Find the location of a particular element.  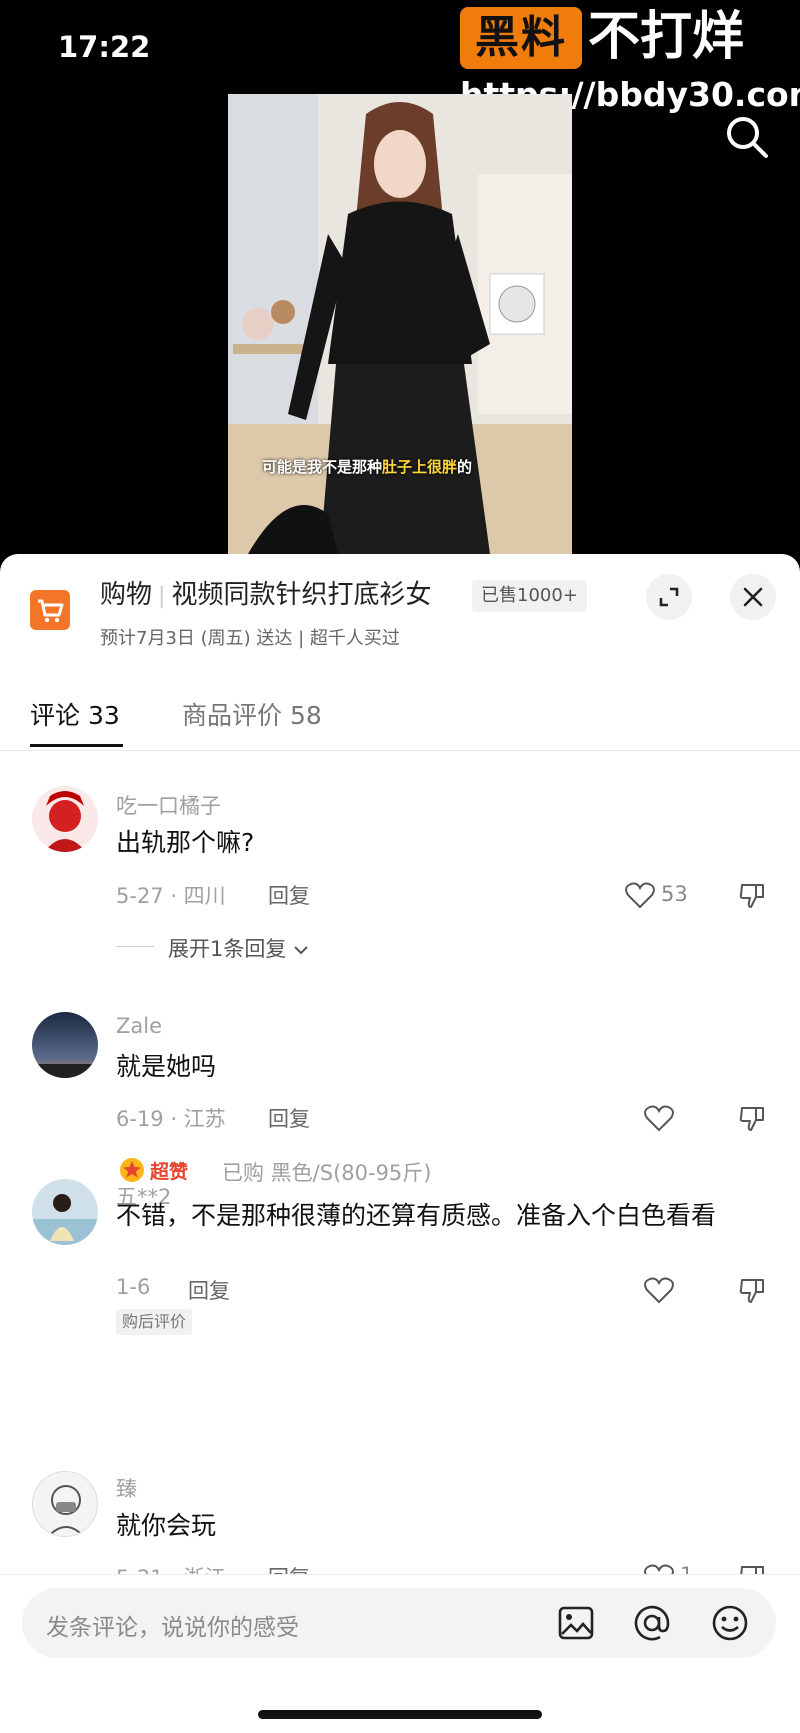

purchase-info: 已购 黑色/S(80-95斤) is located at coordinates (327, 1173).